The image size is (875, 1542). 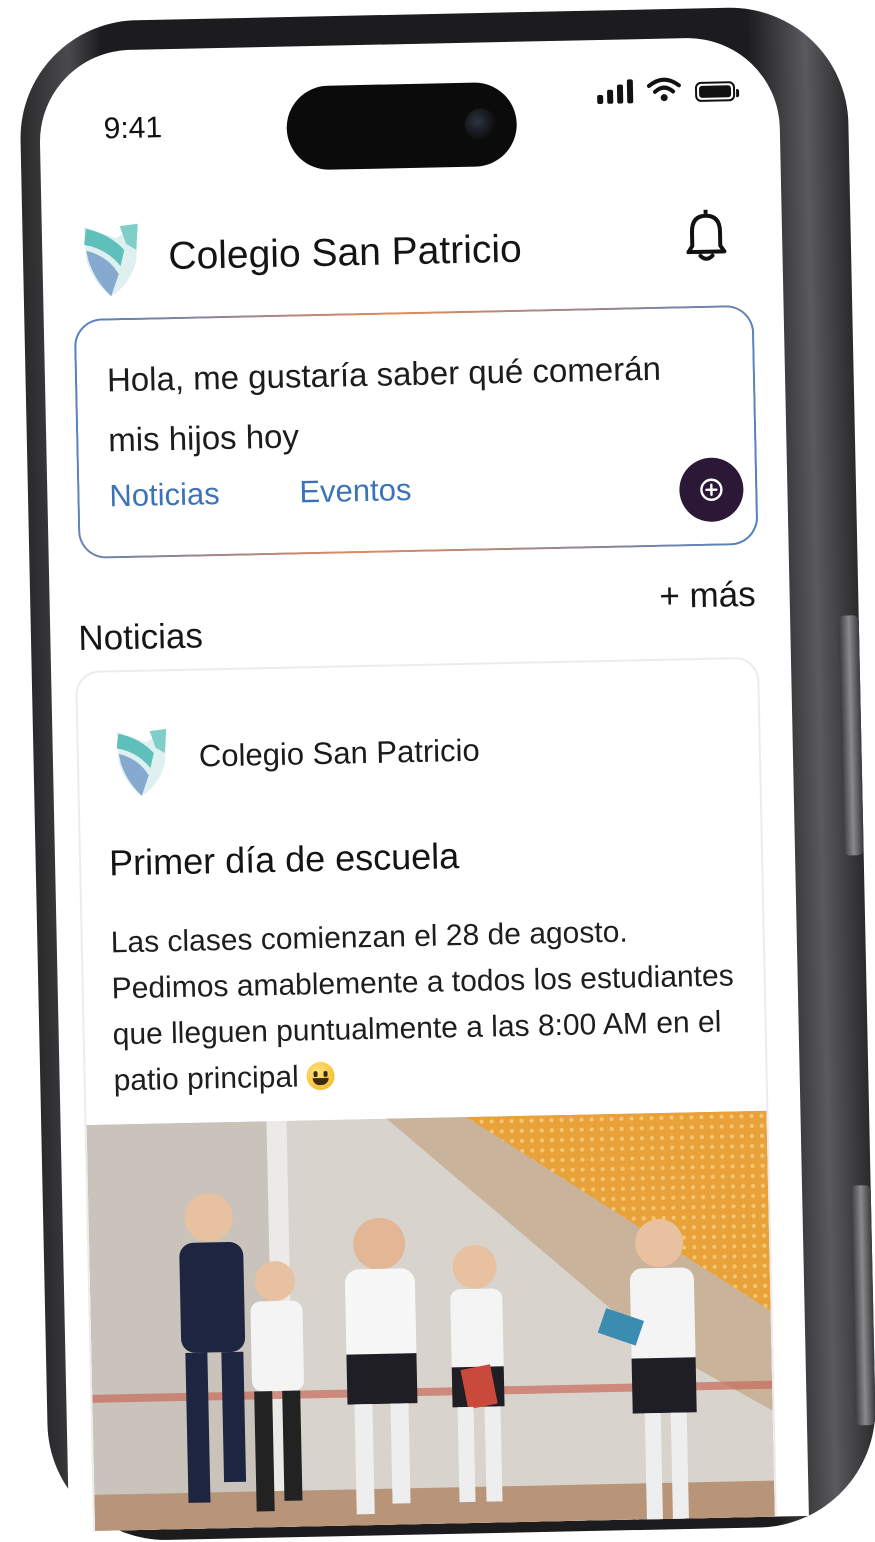 I want to click on news-section-title: Noticias, so click(x=140, y=637).